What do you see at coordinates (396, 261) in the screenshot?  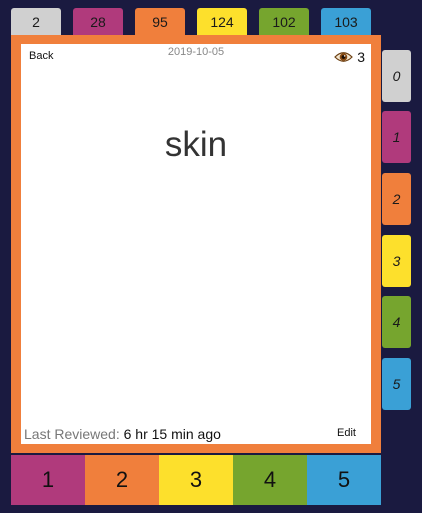 I see `level-tab-3: 3` at bounding box center [396, 261].